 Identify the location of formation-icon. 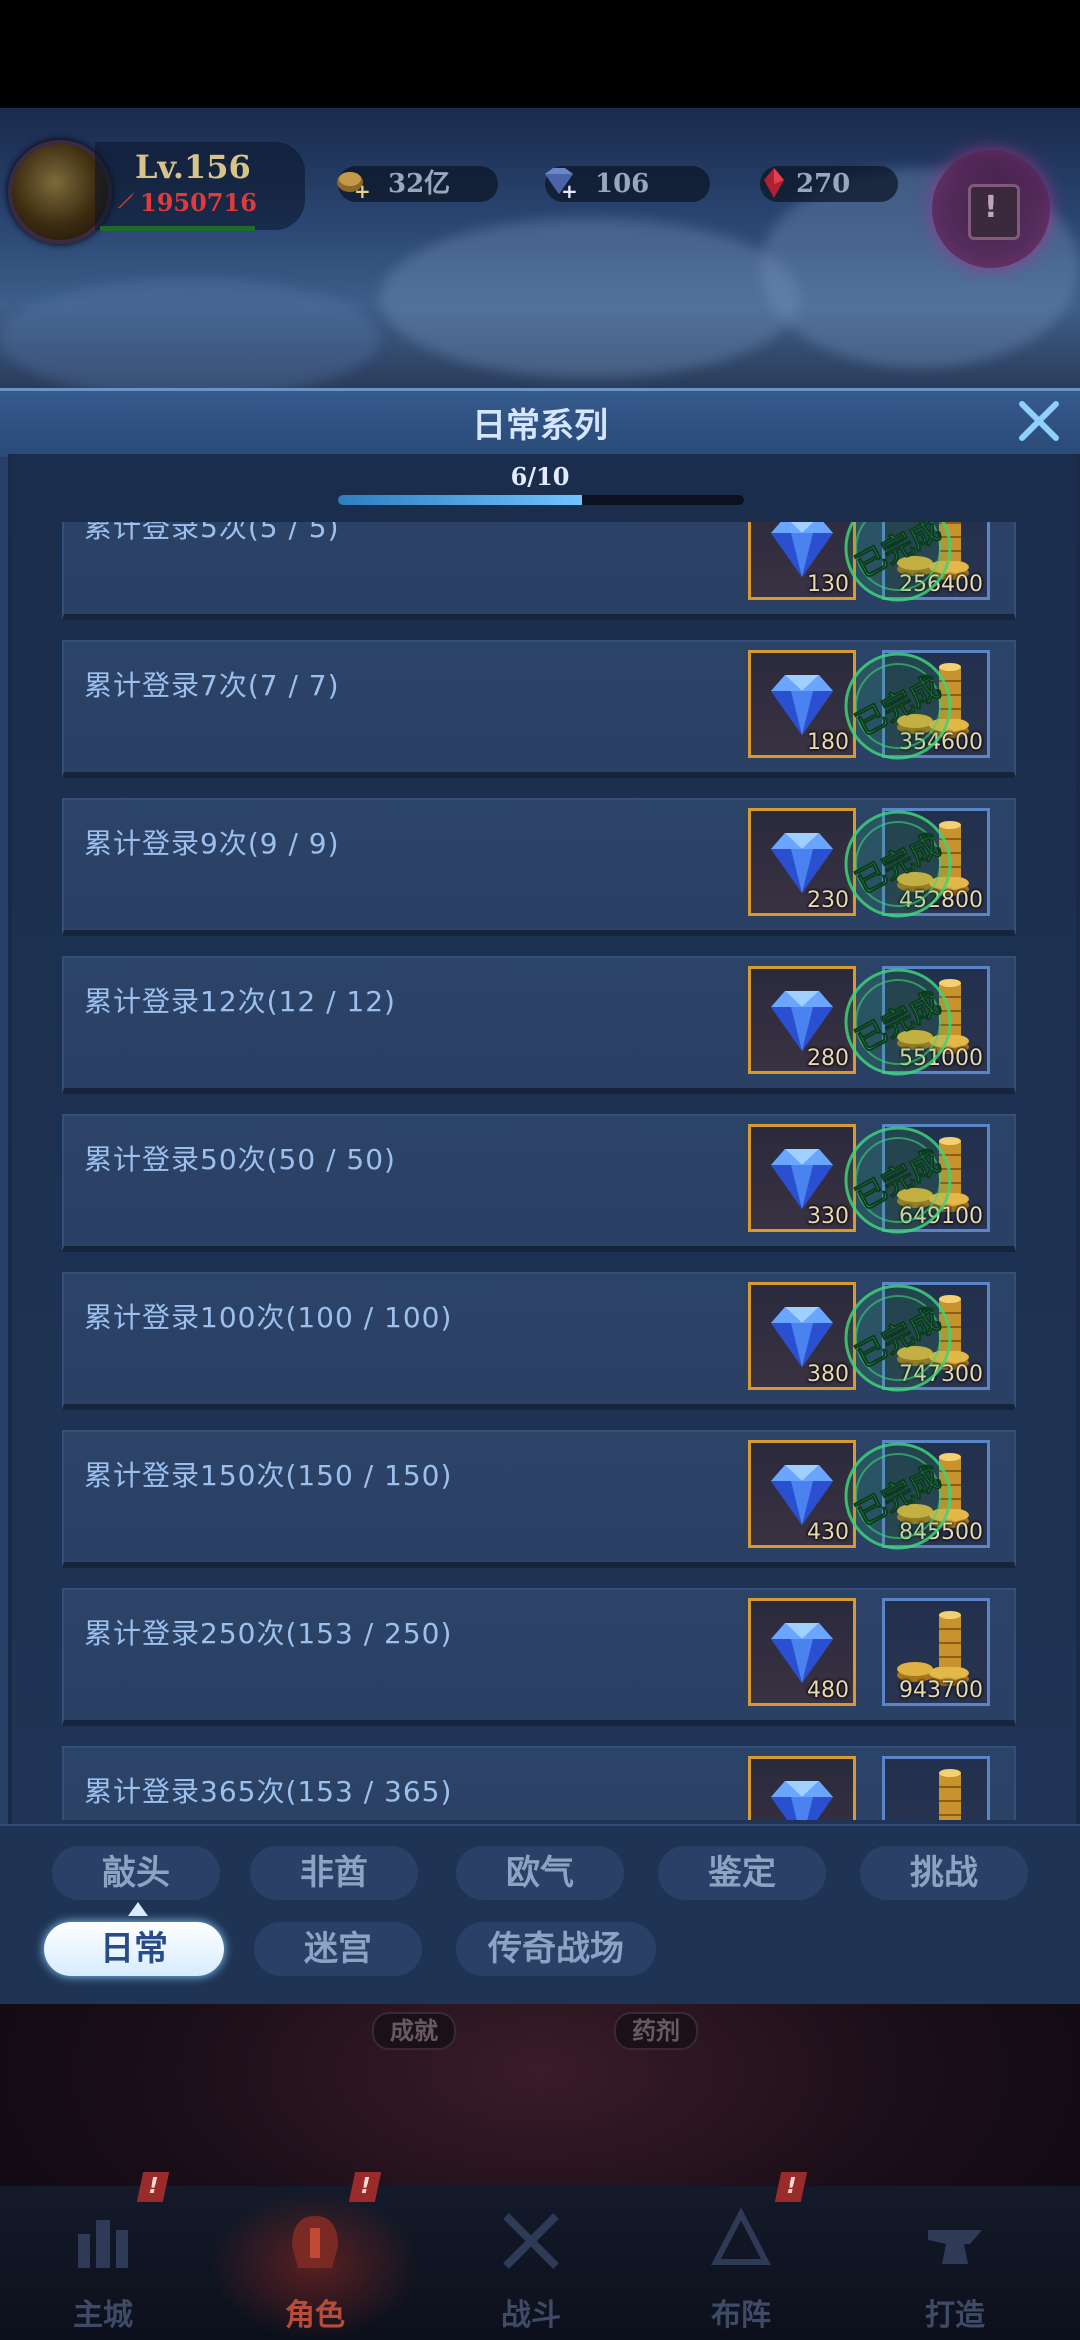
(741, 2236).